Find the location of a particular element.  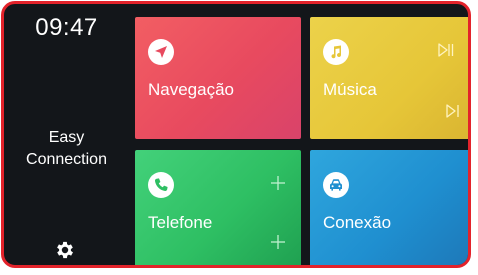

navigation-arrow-icon is located at coordinates (161, 52).